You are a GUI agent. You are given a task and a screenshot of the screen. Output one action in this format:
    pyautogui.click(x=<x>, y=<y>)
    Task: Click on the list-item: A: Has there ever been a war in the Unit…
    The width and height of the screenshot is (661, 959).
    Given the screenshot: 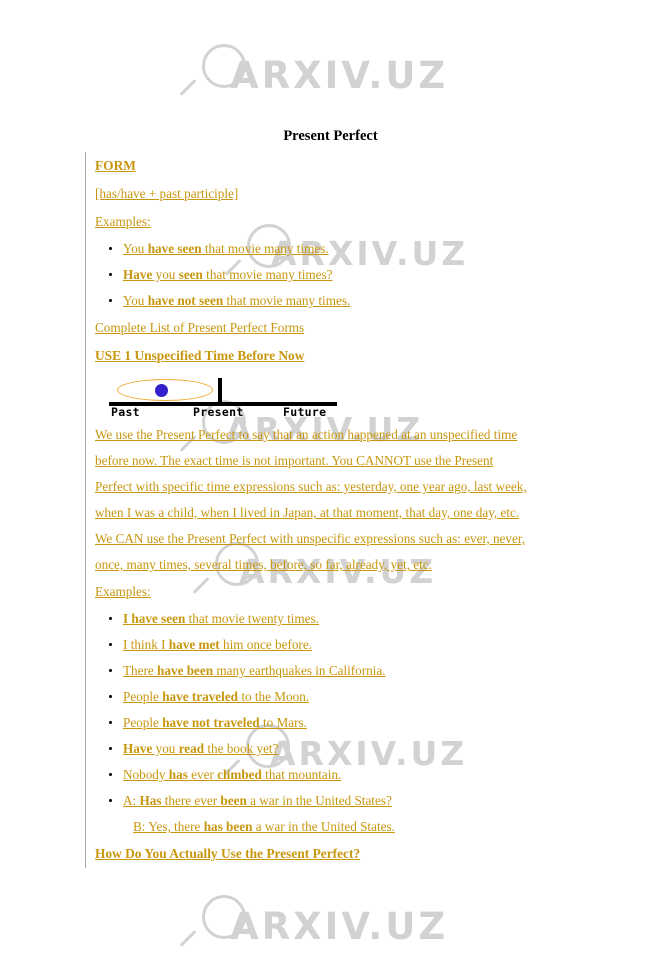 What is the action you would take?
    pyautogui.click(x=353, y=814)
    